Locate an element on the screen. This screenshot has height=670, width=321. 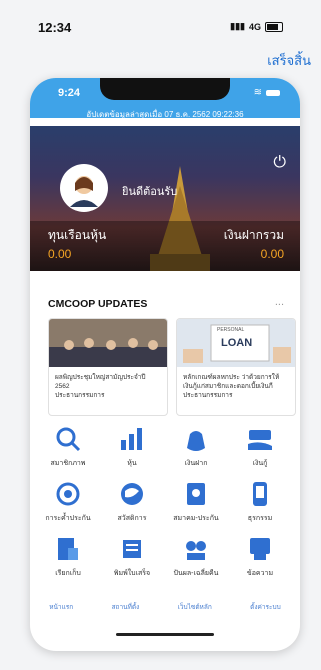
menu-item-label: เงินกู้ is located at coordinates (260, 463).